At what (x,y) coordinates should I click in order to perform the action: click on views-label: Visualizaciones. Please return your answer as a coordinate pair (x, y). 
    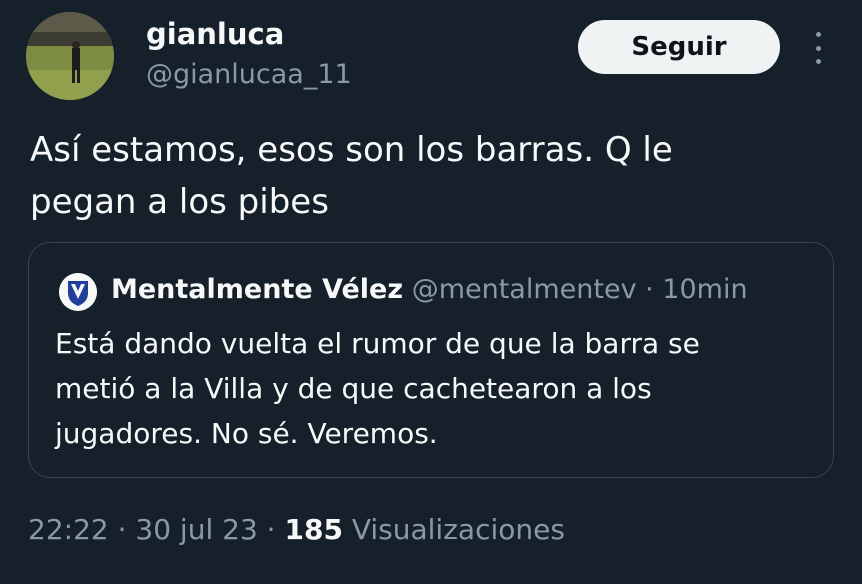
    Looking at the image, I should click on (458, 529).